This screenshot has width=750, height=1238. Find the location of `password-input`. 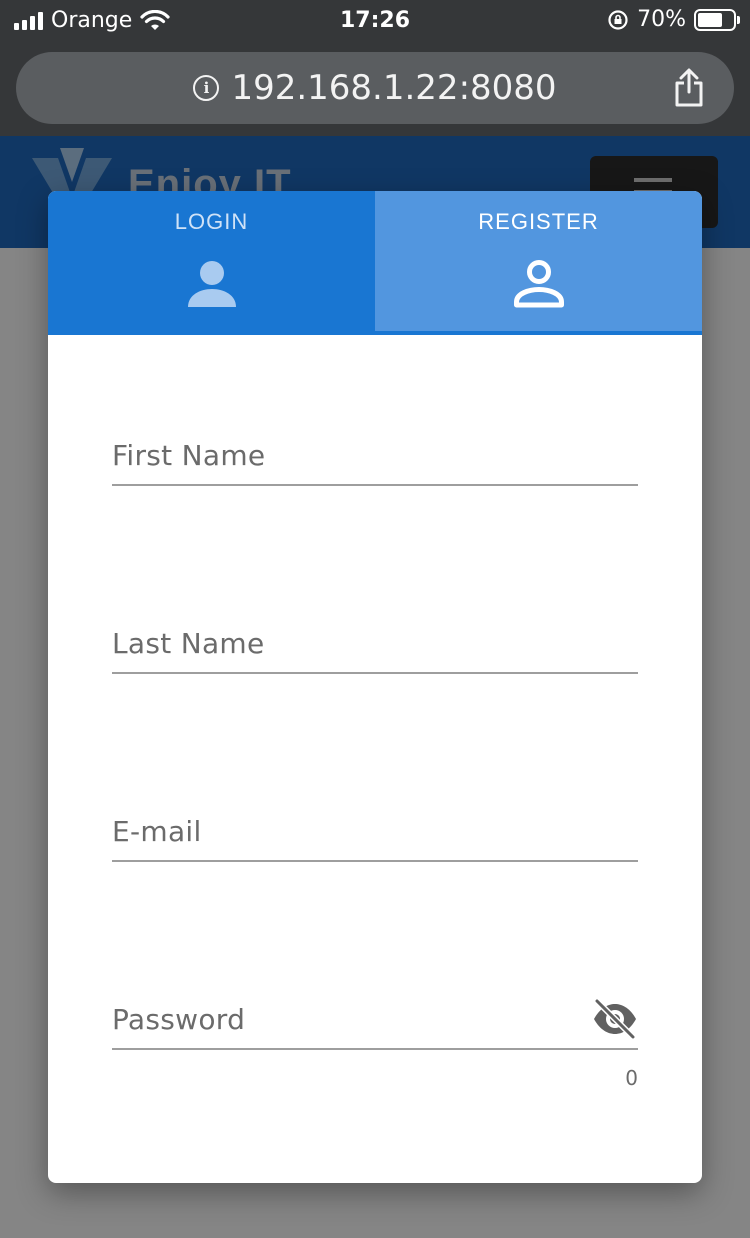

password-input is located at coordinates (347, 1019).